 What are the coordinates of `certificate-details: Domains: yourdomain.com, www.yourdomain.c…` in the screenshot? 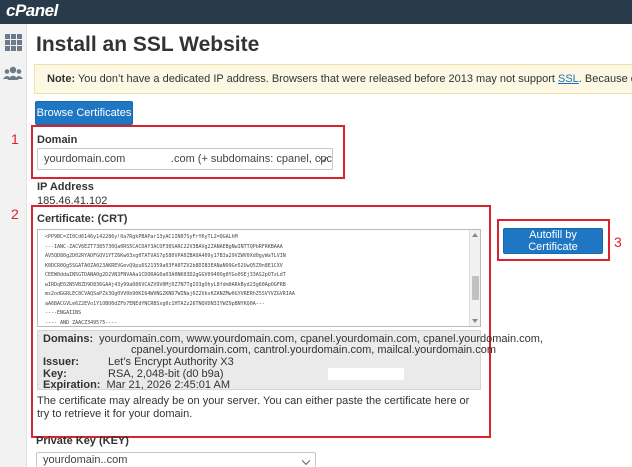 It's located at (290, 361).